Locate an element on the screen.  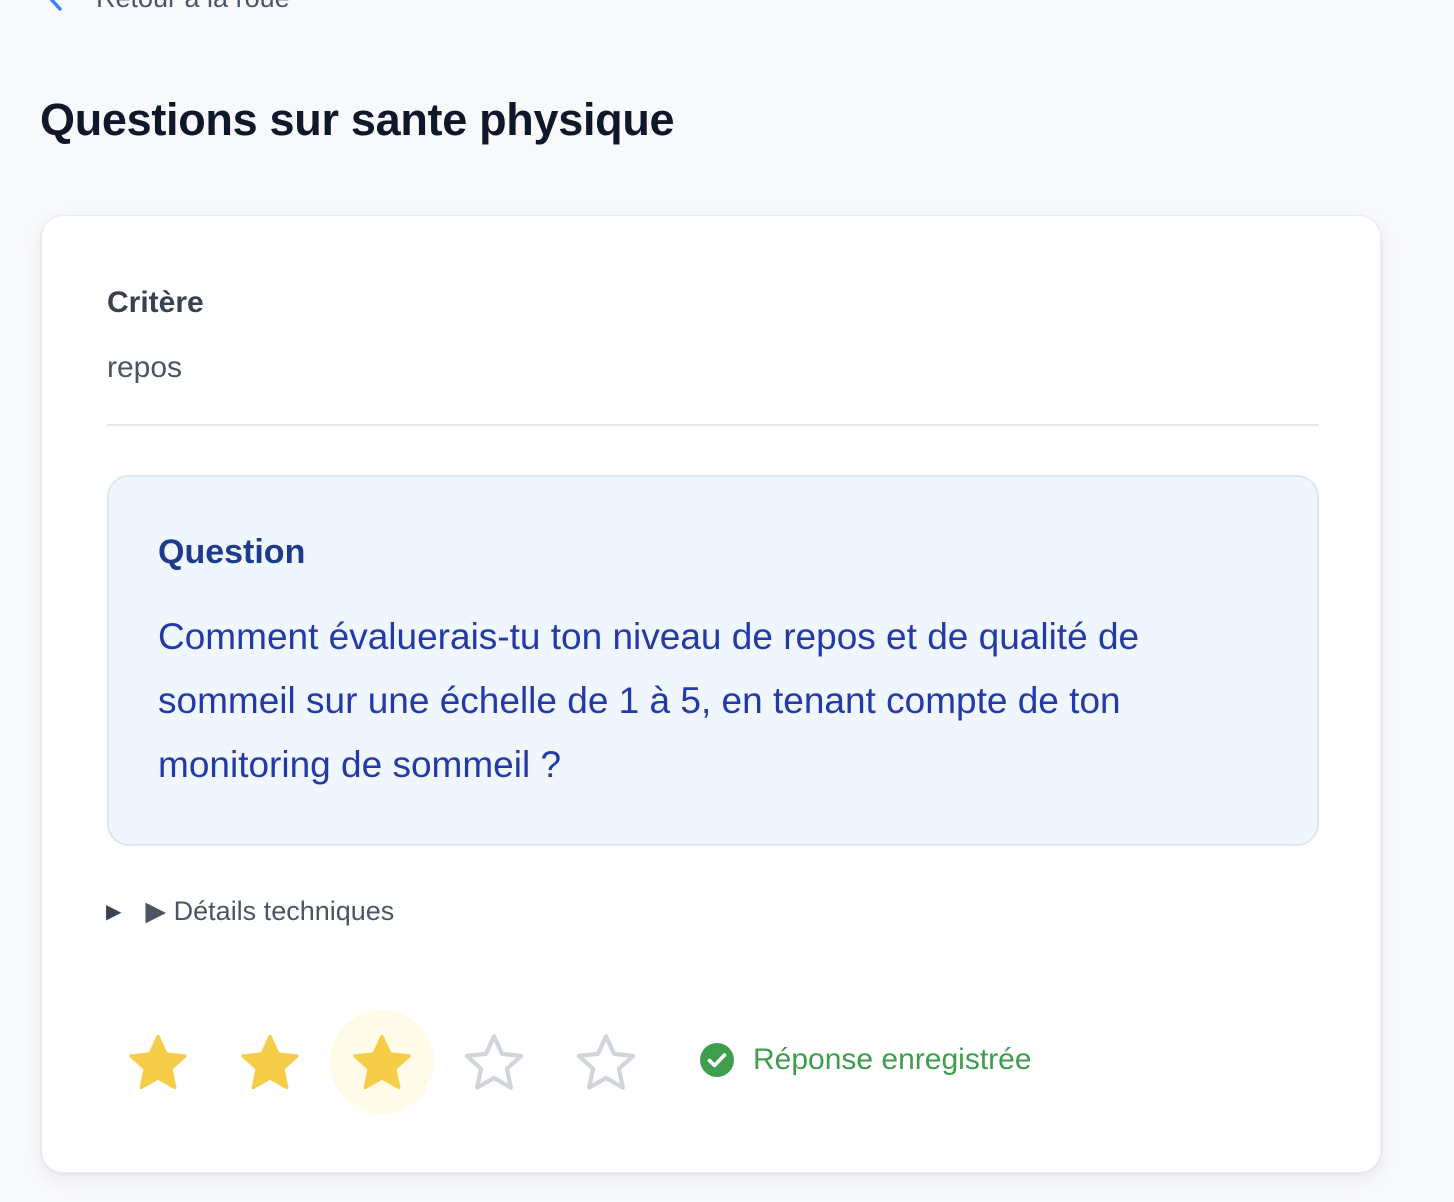
star-1-button is located at coordinates (158, 1062).